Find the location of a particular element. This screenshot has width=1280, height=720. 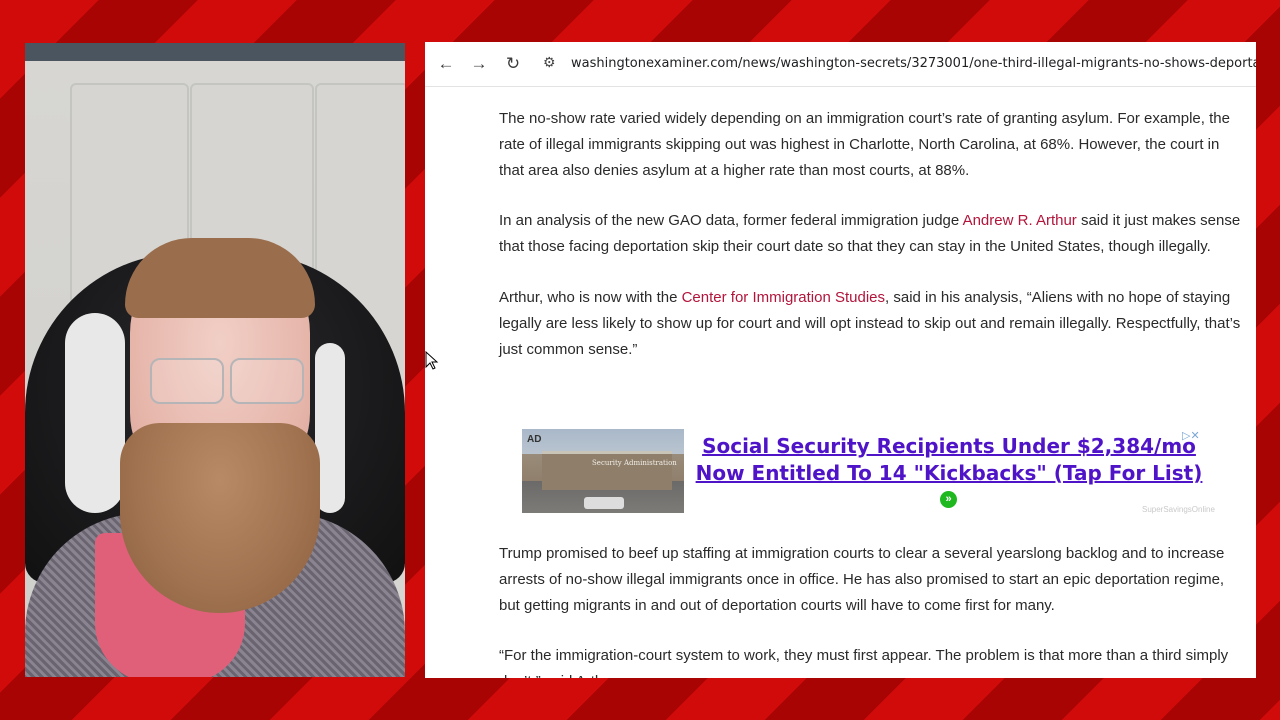

close-icon: ▷✕ is located at coordinates (1191, 435).